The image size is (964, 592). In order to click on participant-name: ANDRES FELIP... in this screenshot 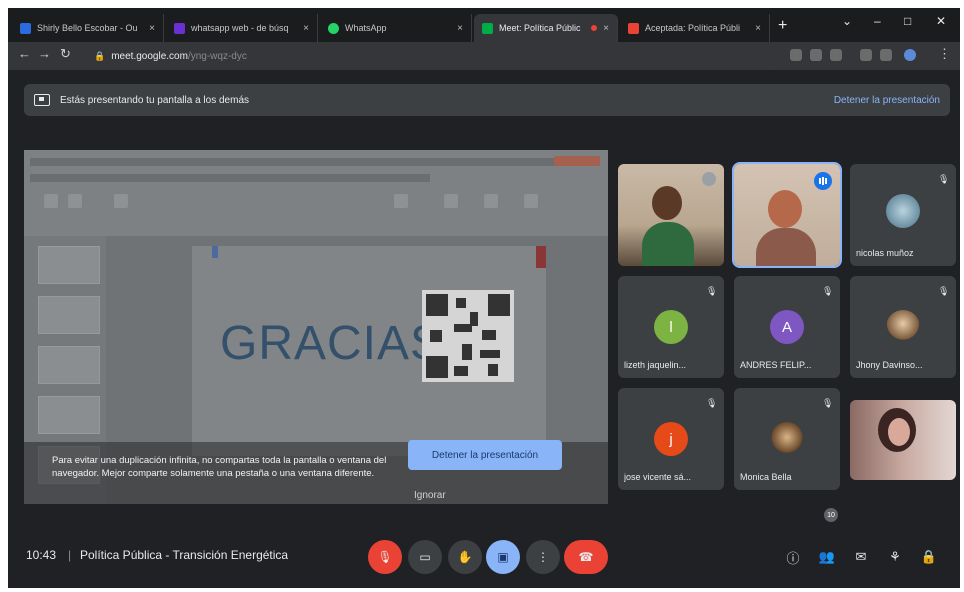, I will do `click(776, 365)`.